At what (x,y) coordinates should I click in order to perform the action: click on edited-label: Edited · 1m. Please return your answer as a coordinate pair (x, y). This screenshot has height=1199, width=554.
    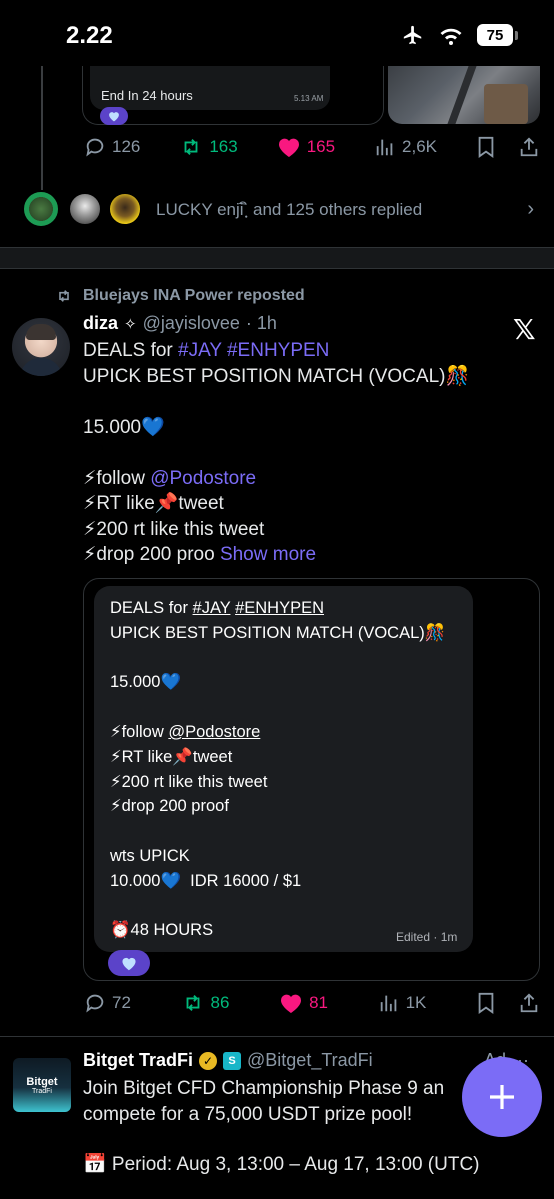
    Looking at the image, I should click on (427, 937).